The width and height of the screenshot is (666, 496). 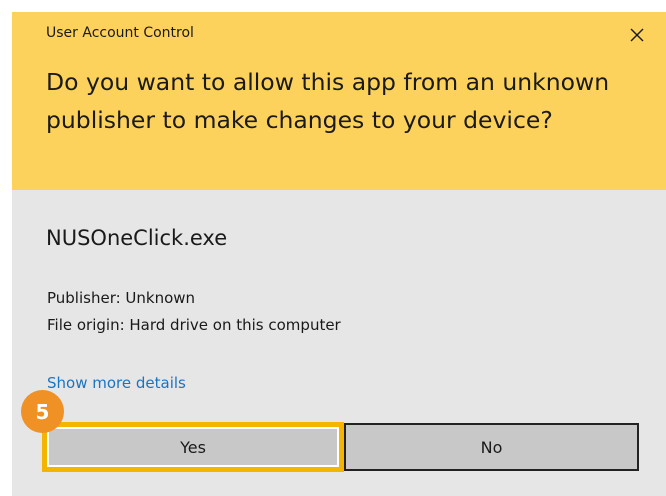 What do you see at coordinates (491, 447) in the screenshot?
I see `no-button: No` at bounding box center [491, 447].